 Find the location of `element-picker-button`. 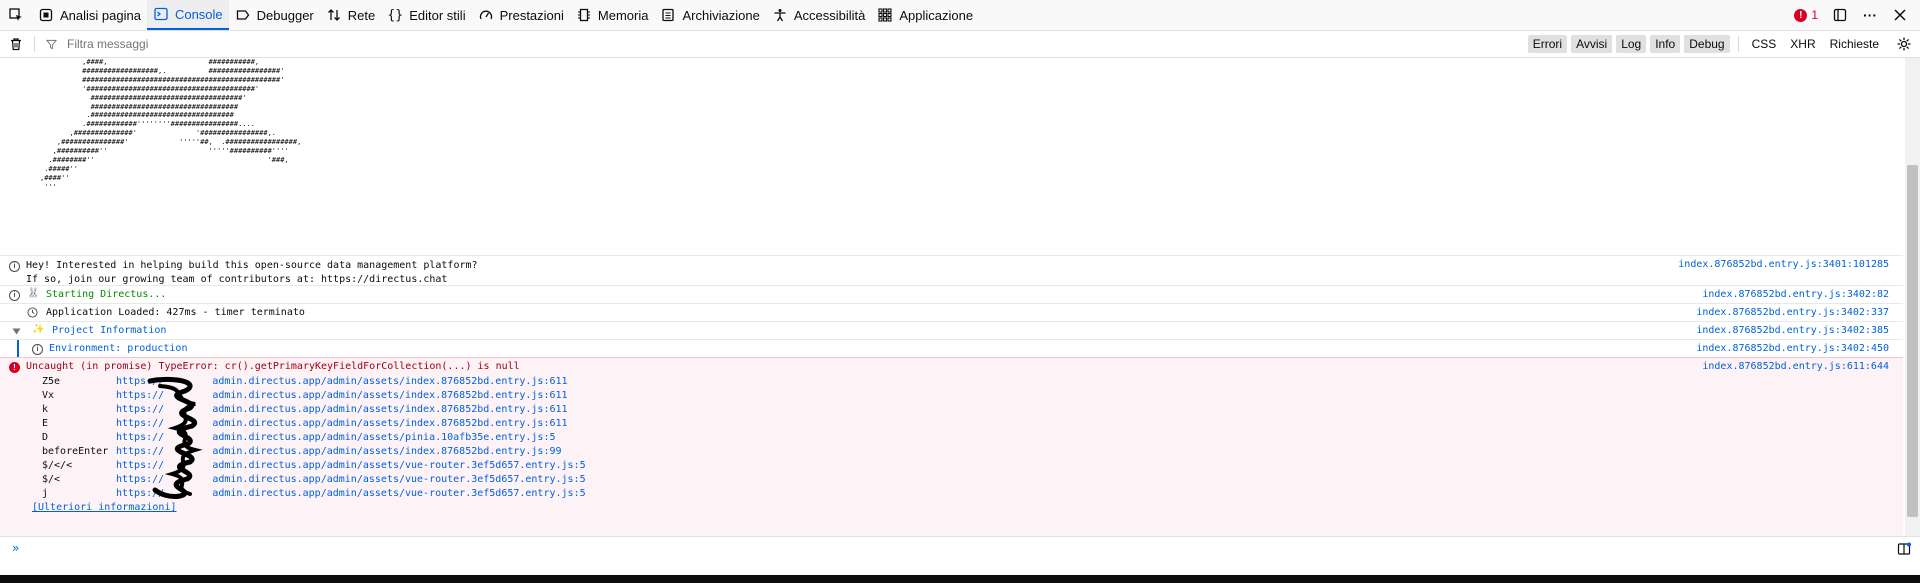

element-picker-button is located at coordinates (16, 15).